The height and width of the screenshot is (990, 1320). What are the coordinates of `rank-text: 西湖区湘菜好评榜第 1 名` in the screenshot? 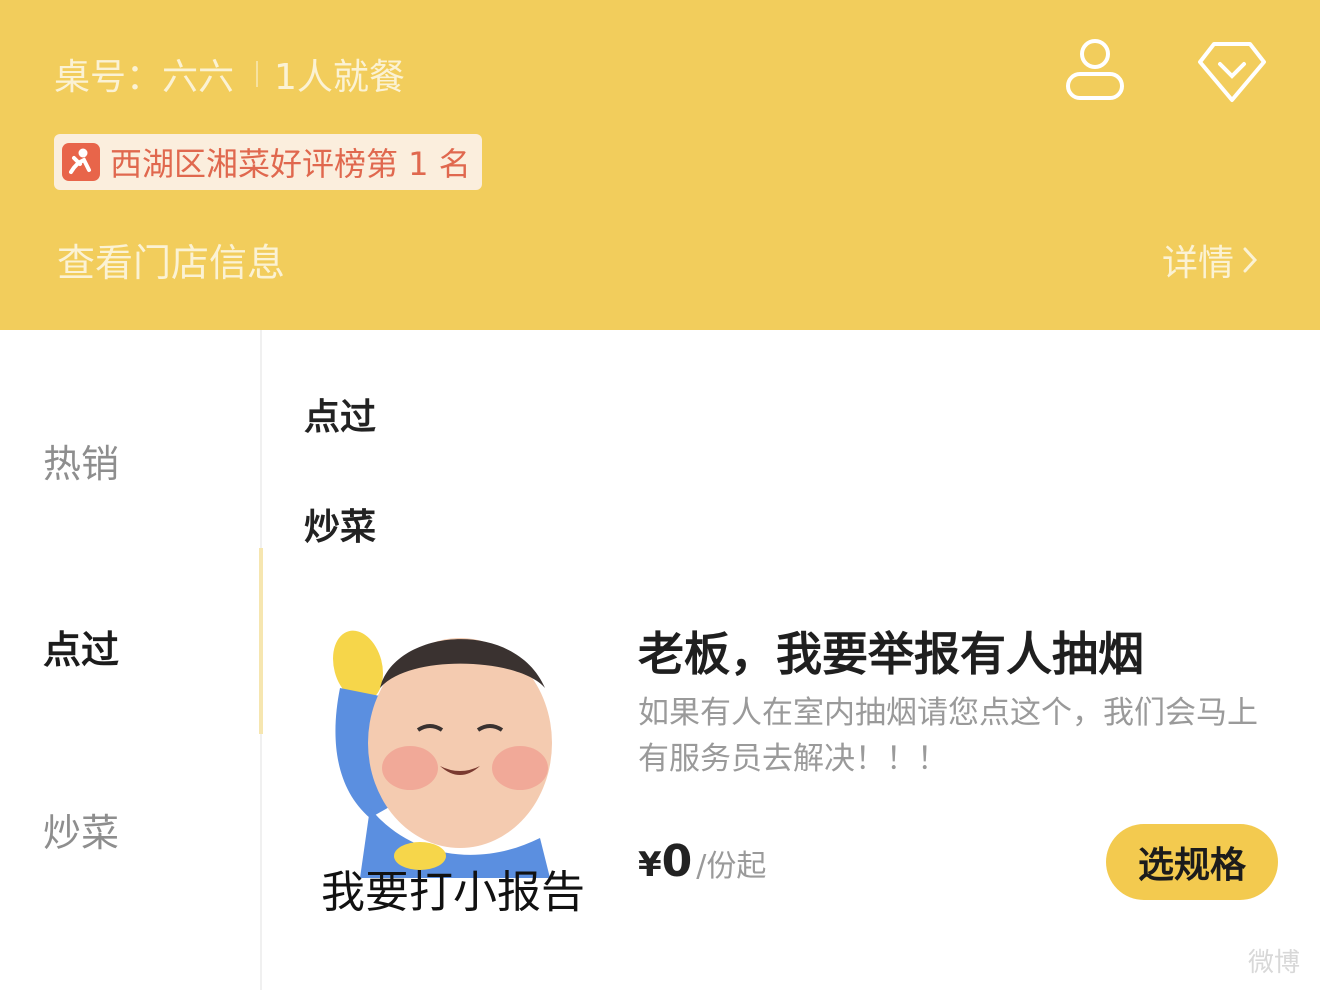 It's located at (290, 164).